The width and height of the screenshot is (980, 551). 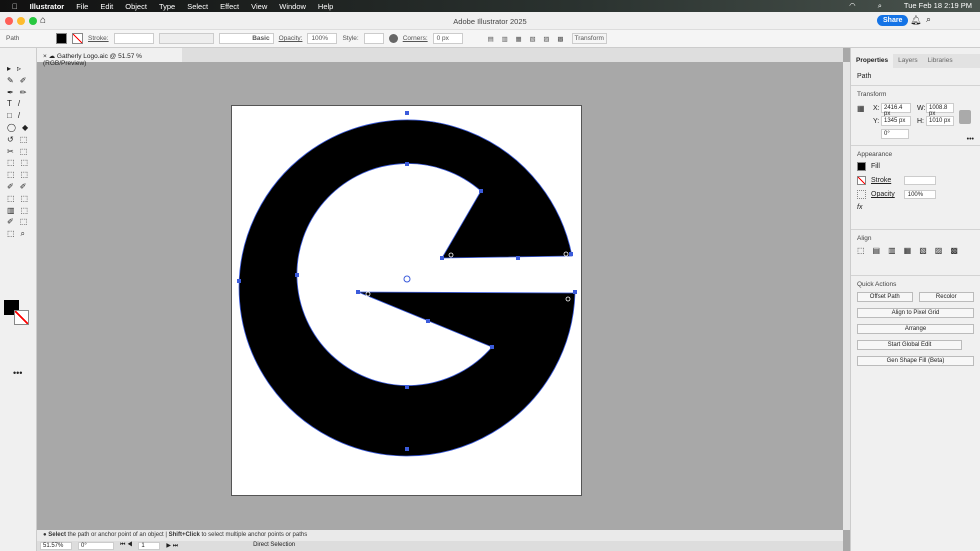 What do you see at coordinates (861, 194) in the screenshot?
I see `opacity-icon` at bounding box center [861, 194].